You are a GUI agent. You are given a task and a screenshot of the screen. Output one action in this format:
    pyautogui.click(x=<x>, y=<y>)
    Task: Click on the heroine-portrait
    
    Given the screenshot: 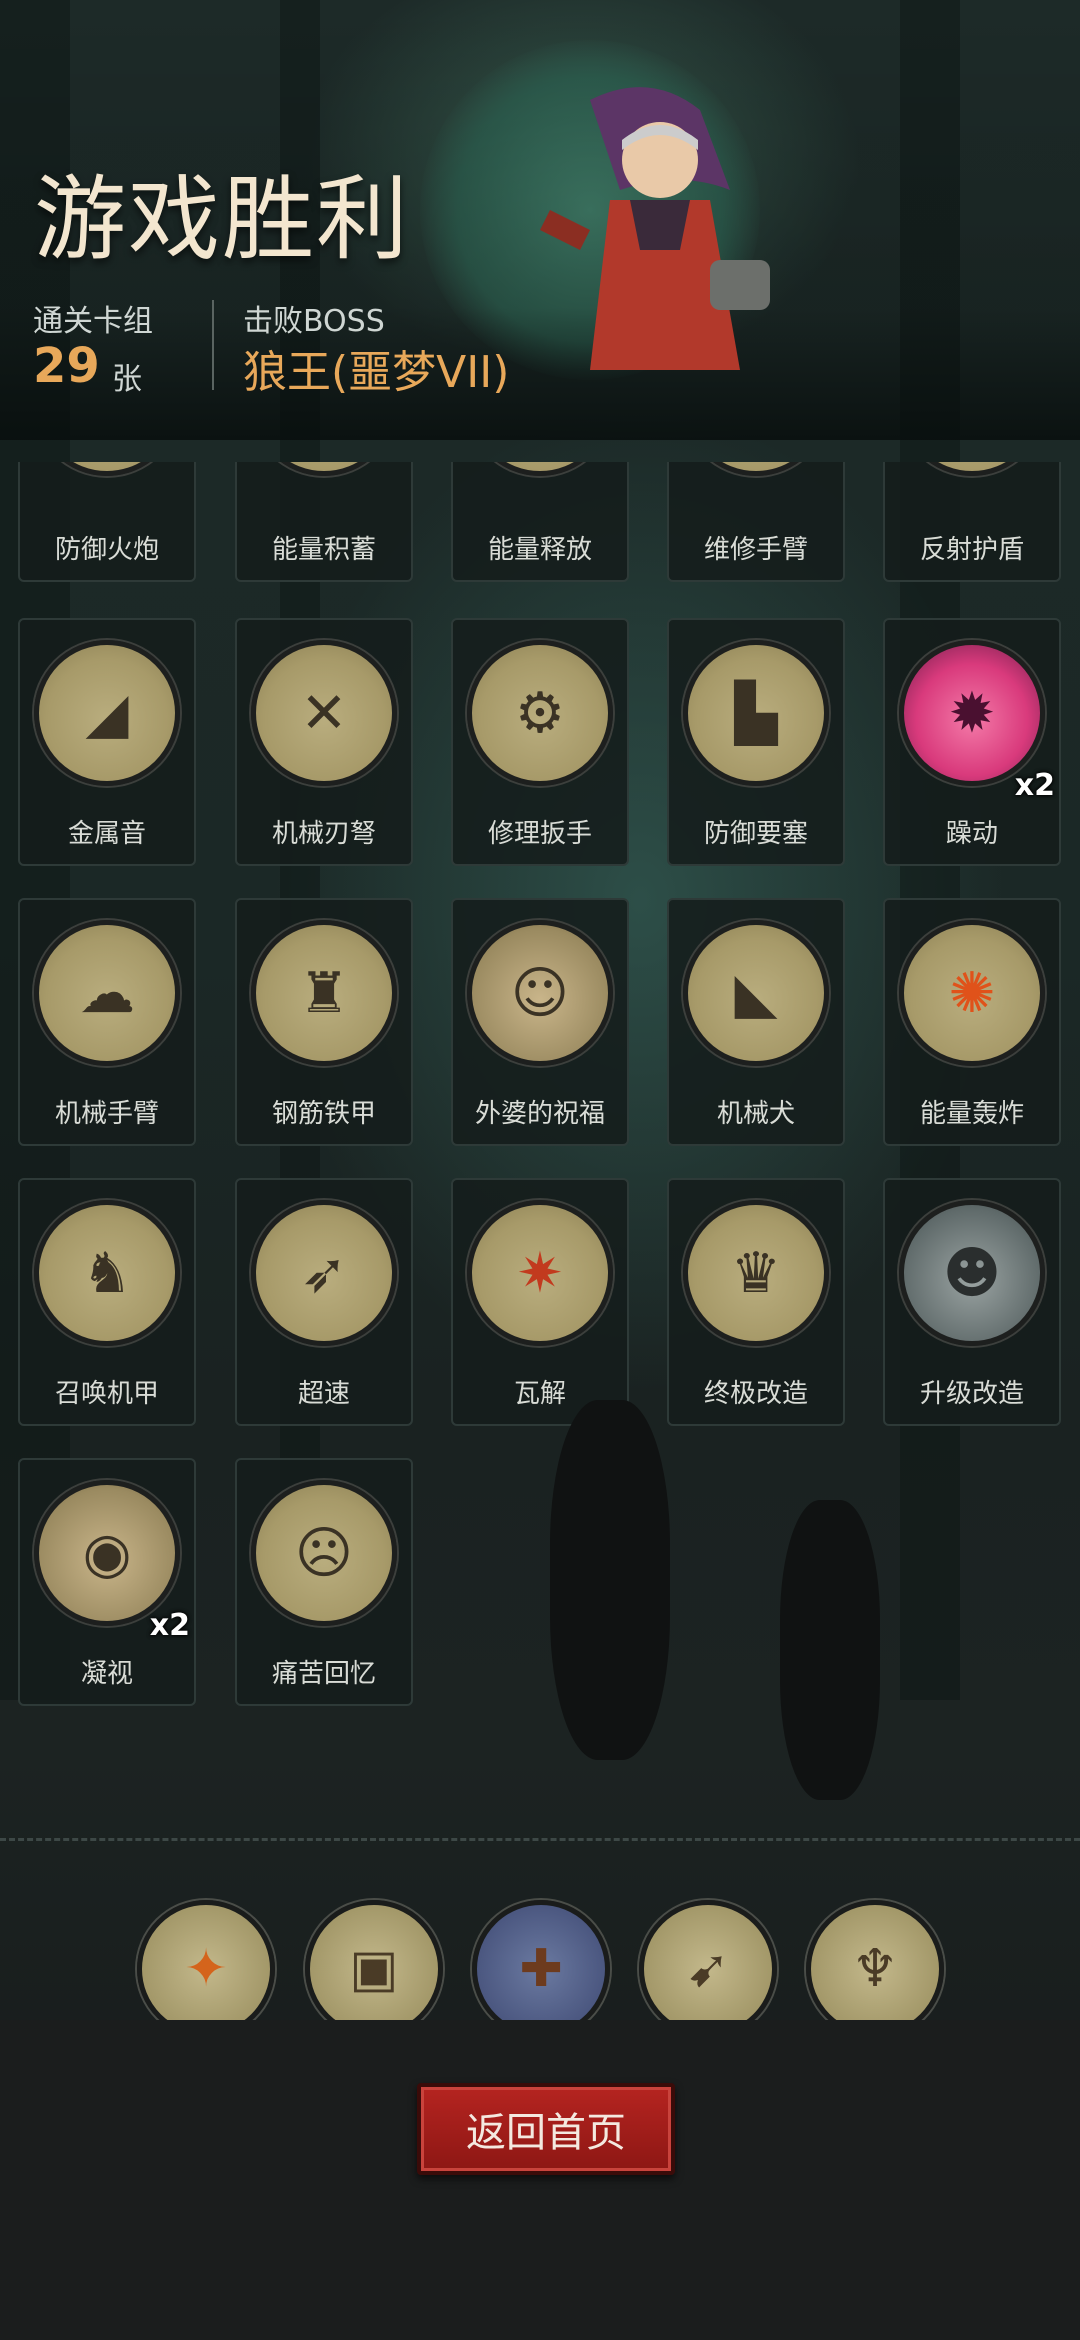 What is the action you would take?
    pyautogui.click(x=655, y=228)
    